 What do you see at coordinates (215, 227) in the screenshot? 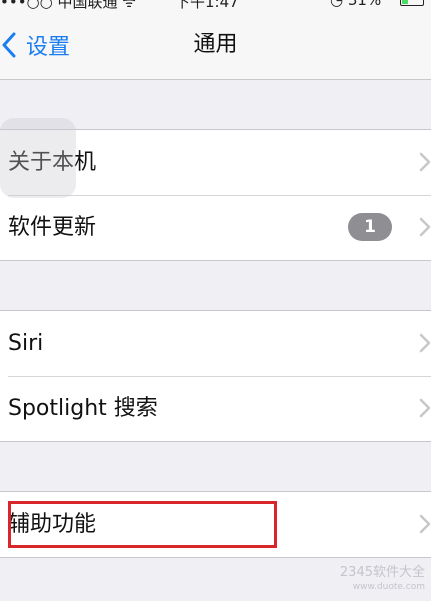
I see `row-software-update: 软件更新 1` at bounding box center [215, 227].